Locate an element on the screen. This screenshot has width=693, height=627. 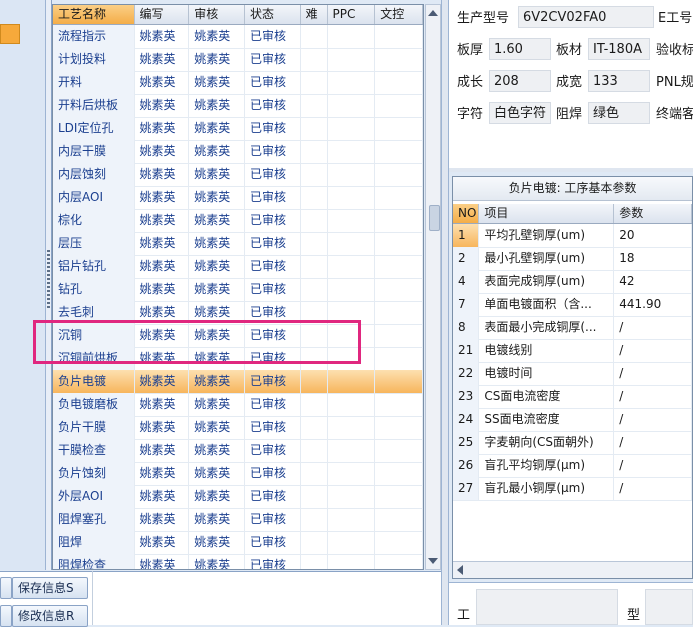
param-row: 25 字麦朝向(CS面朝外) / is located at coordinates (572, 443).